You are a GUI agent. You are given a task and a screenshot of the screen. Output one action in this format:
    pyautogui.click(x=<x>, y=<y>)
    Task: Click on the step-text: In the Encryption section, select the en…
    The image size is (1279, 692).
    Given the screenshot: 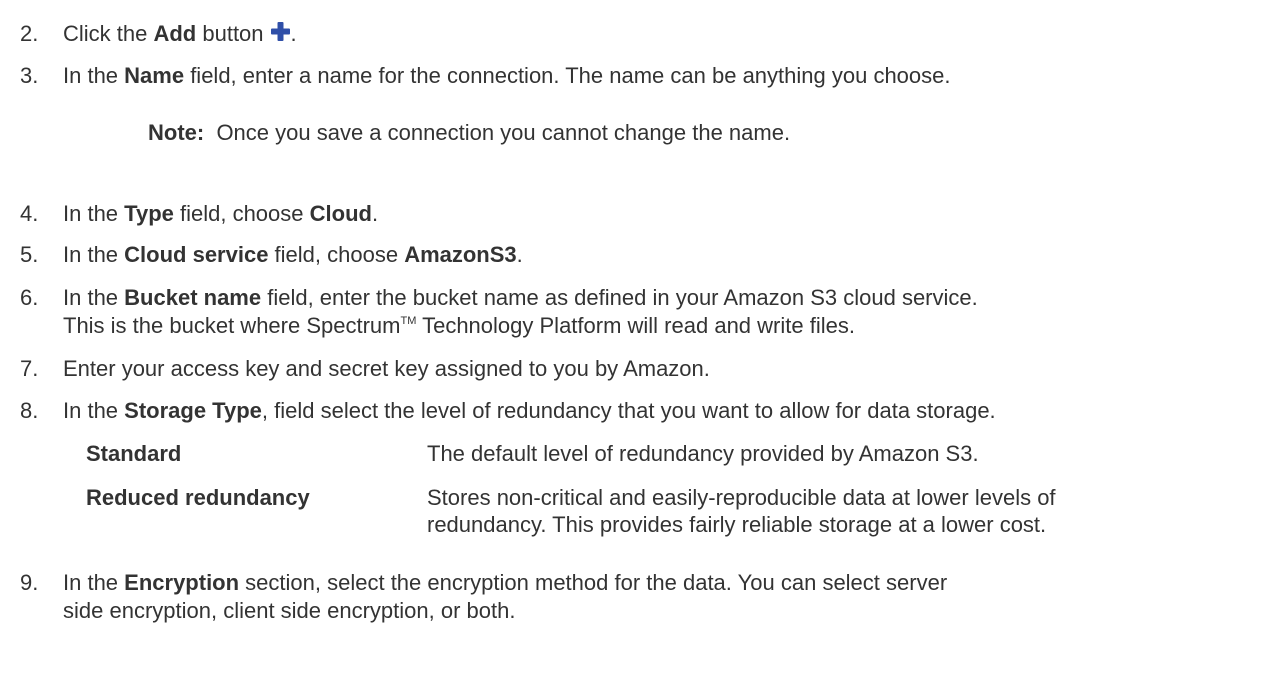 What is the action you would take?
    pyautogui.click(x=505, y=582)
    